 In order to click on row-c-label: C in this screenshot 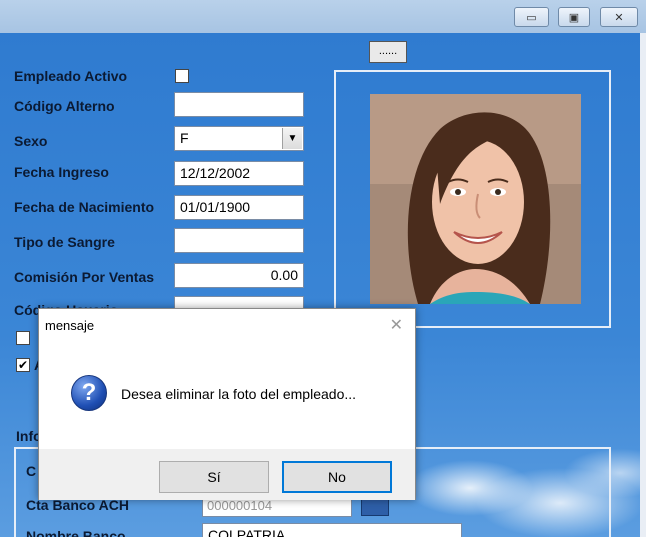, I will do `click(31, 471)`.